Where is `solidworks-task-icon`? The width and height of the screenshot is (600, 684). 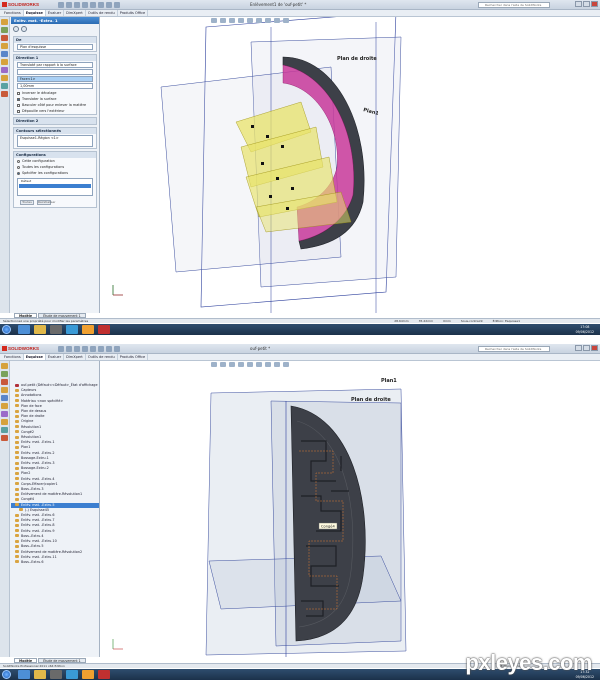 solidworks-task-icon is located at coordinates (104, 674).